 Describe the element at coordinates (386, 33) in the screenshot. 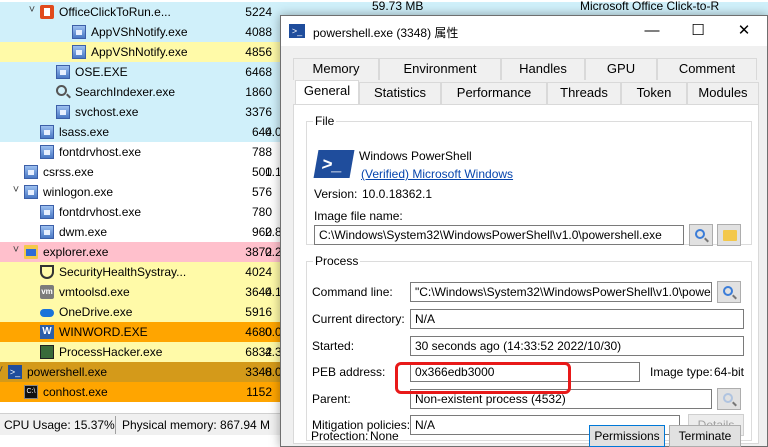

I see `dialog-title: powershell.exe (3348) 属性` at that location.